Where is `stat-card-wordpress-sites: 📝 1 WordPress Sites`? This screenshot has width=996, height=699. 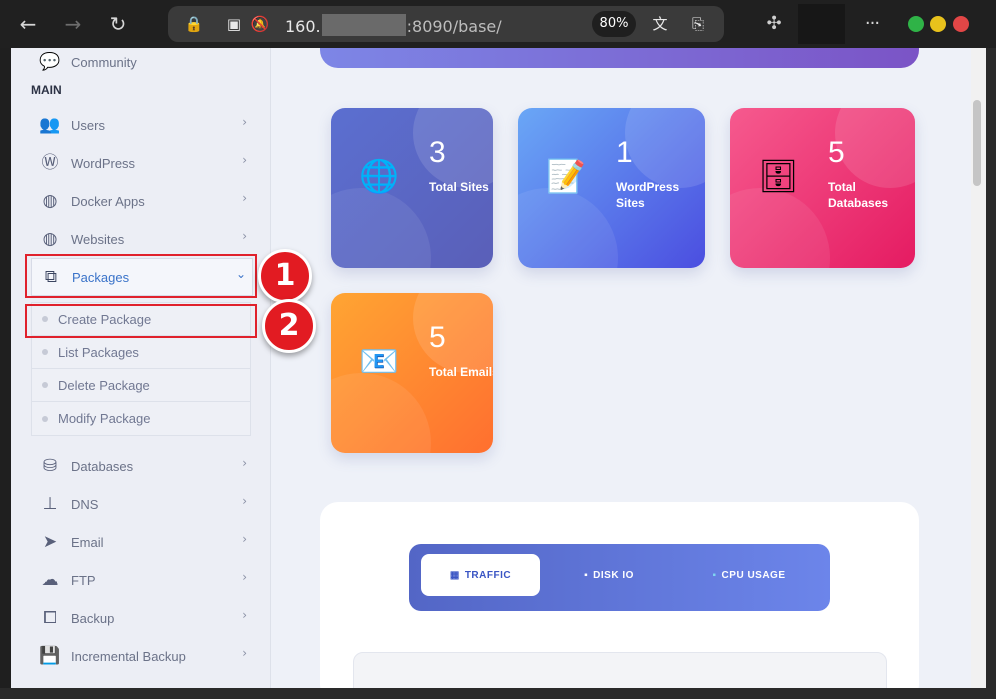
stat-card-wordpress-sites: 📝 1 WordPress Sites is located at coordinates (611, 188).